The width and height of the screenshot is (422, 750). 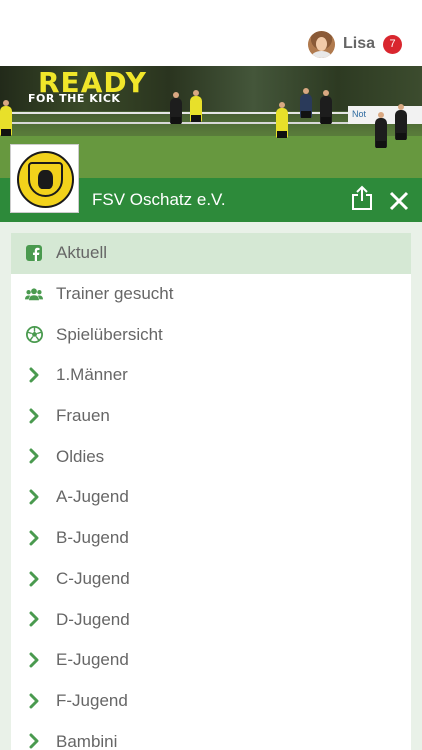 I want to click on close-button, so click(x=399, y=201).